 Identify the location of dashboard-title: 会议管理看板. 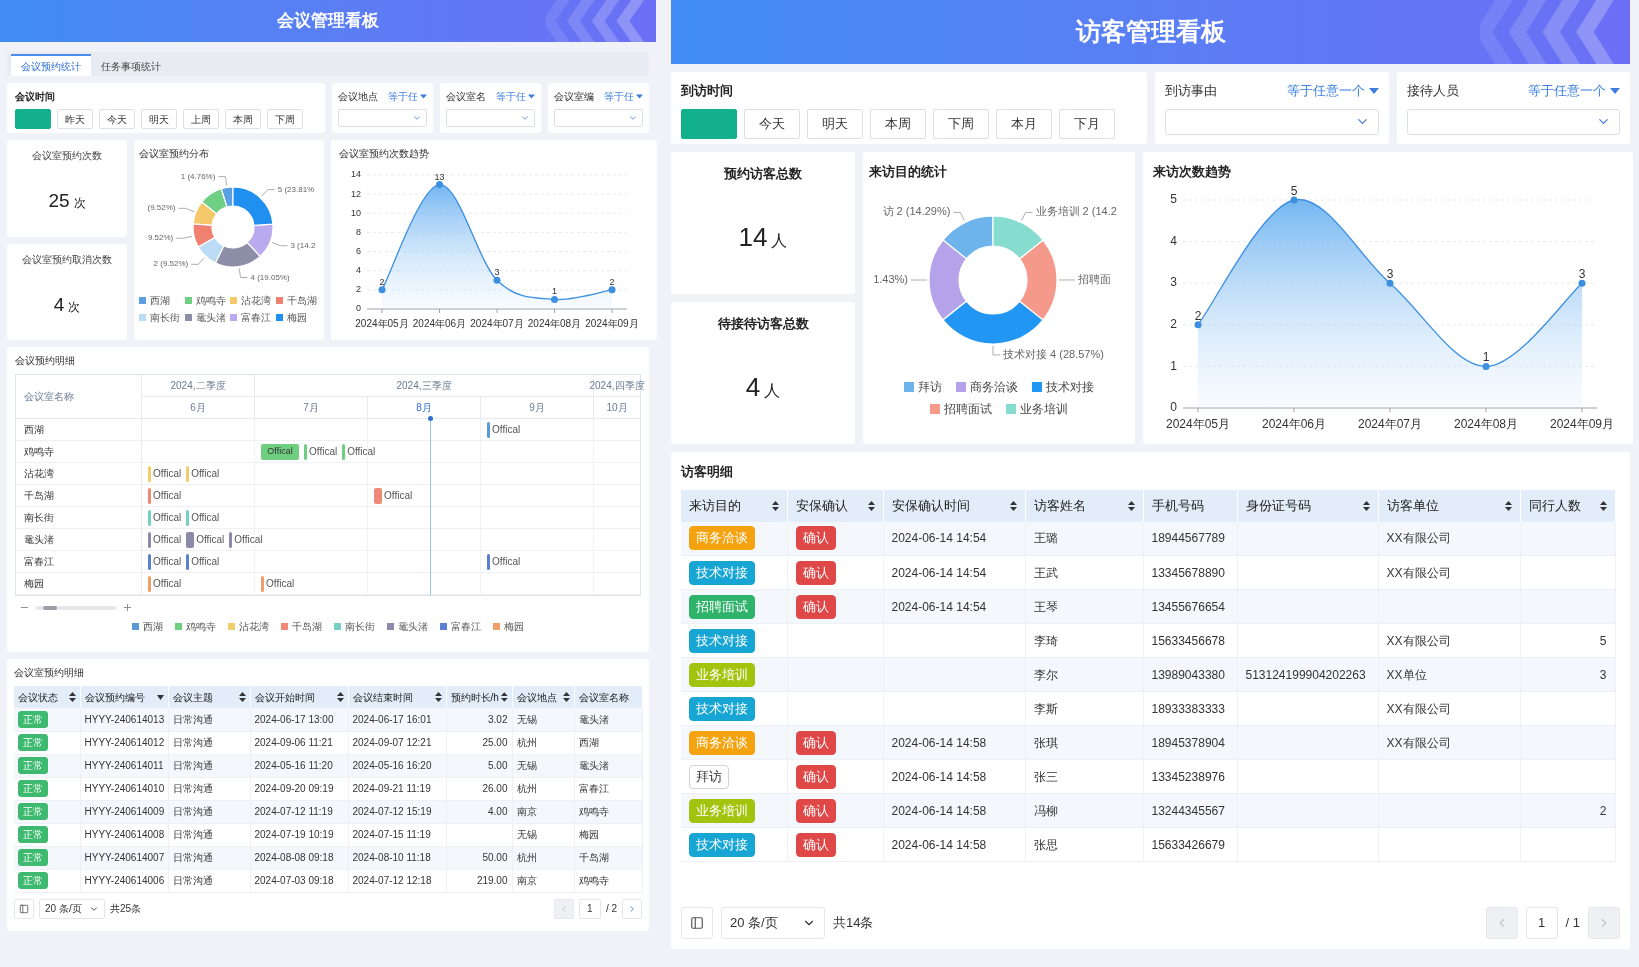
(328, 21).